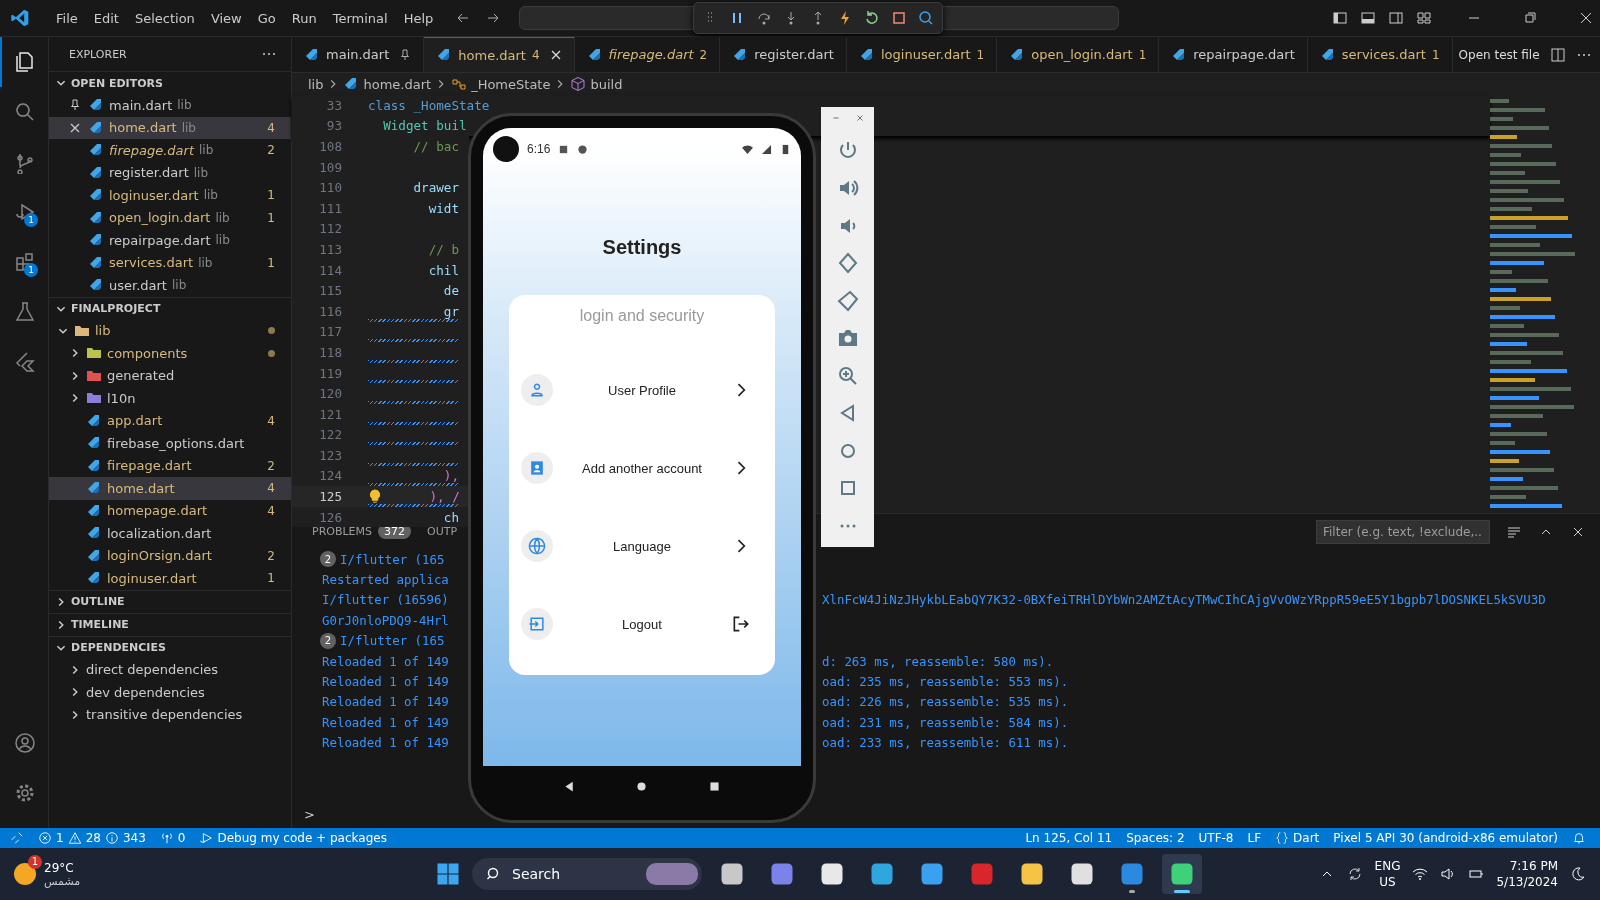  I want to click on open-editor-item: loginuser.dart lib 1, so click(170, 195).